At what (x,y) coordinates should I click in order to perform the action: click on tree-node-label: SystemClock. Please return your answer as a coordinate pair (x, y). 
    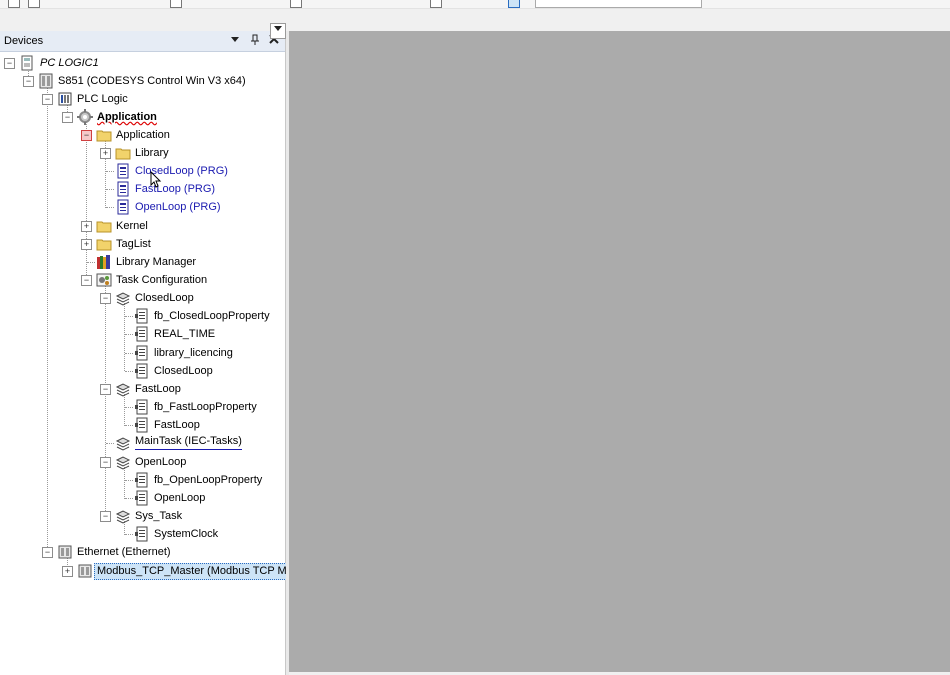
    Looking at the image, I should click on (186, 534).